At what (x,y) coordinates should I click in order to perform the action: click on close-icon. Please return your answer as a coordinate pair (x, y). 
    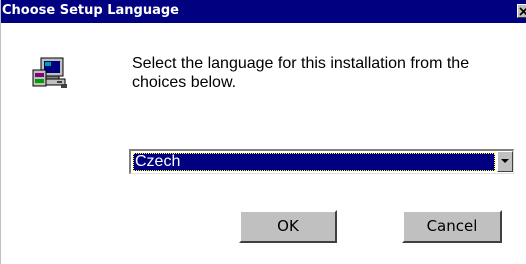
    Looking at the image, I should click on (522, 11).